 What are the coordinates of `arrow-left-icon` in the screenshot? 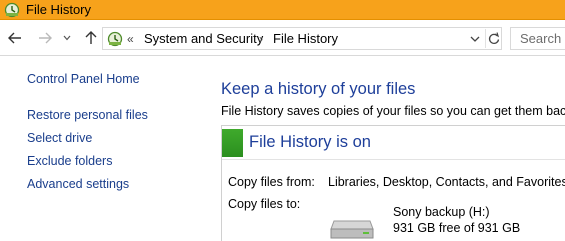 It's located at (14, 38).